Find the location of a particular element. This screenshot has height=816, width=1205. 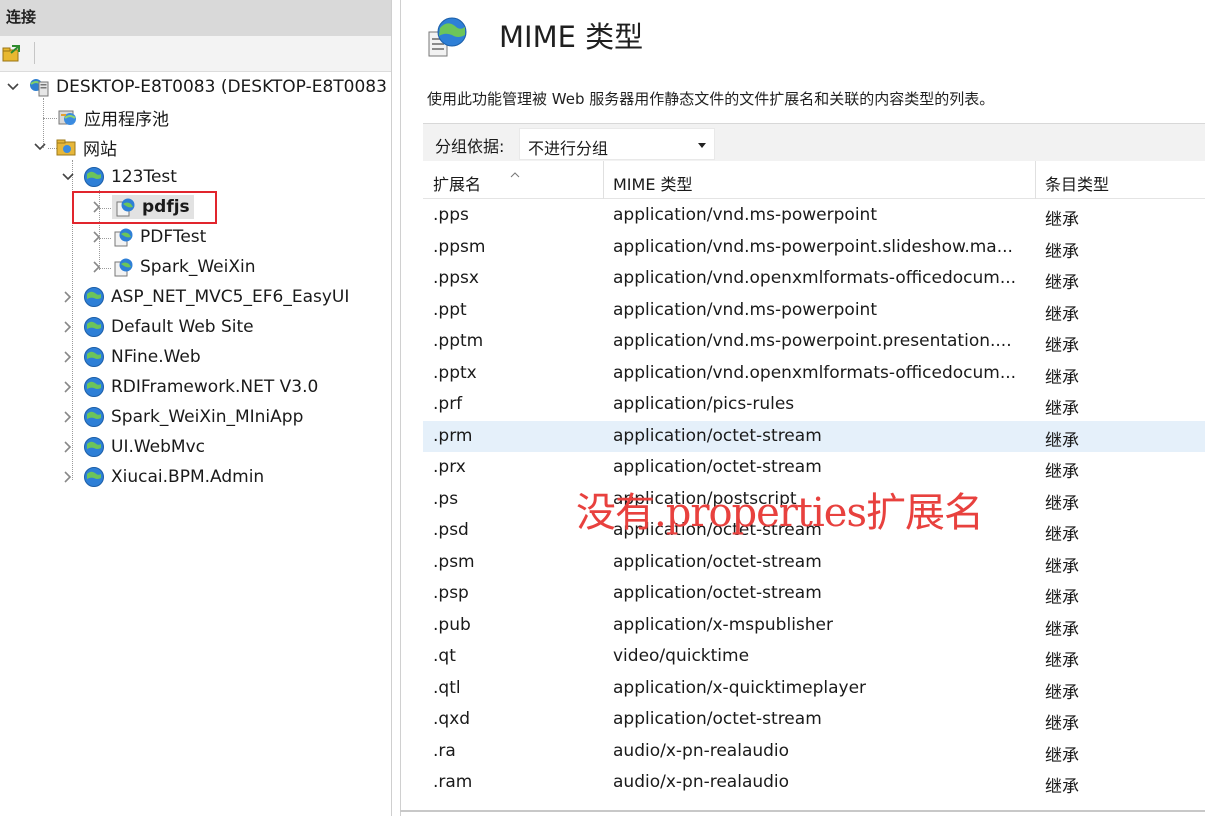

grid-header: 扩展名 MIME 类型 条目类型 is located at coordinates (814, 180).